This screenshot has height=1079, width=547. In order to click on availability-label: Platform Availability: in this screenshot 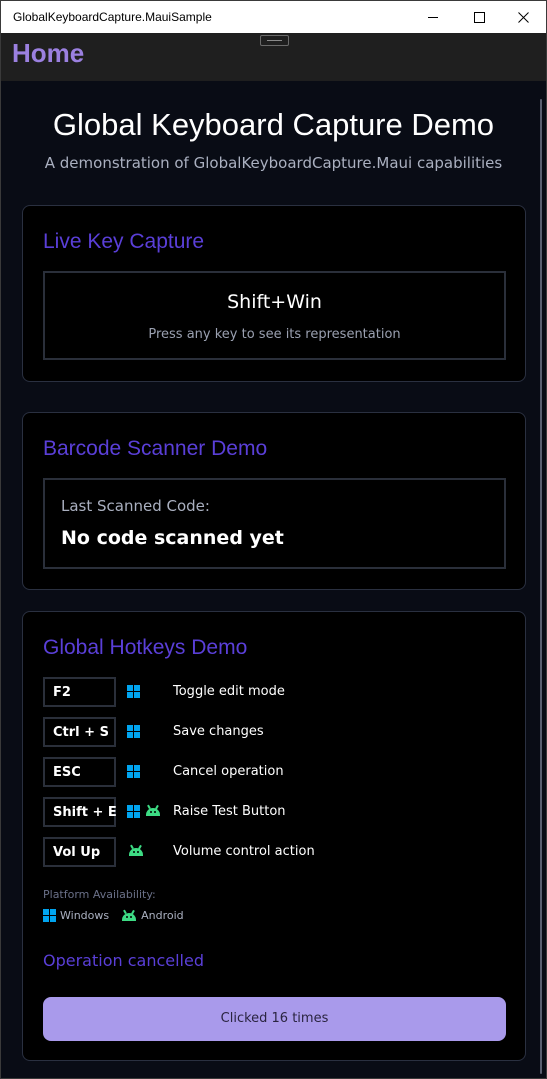, I will do `click(99, 894)`.